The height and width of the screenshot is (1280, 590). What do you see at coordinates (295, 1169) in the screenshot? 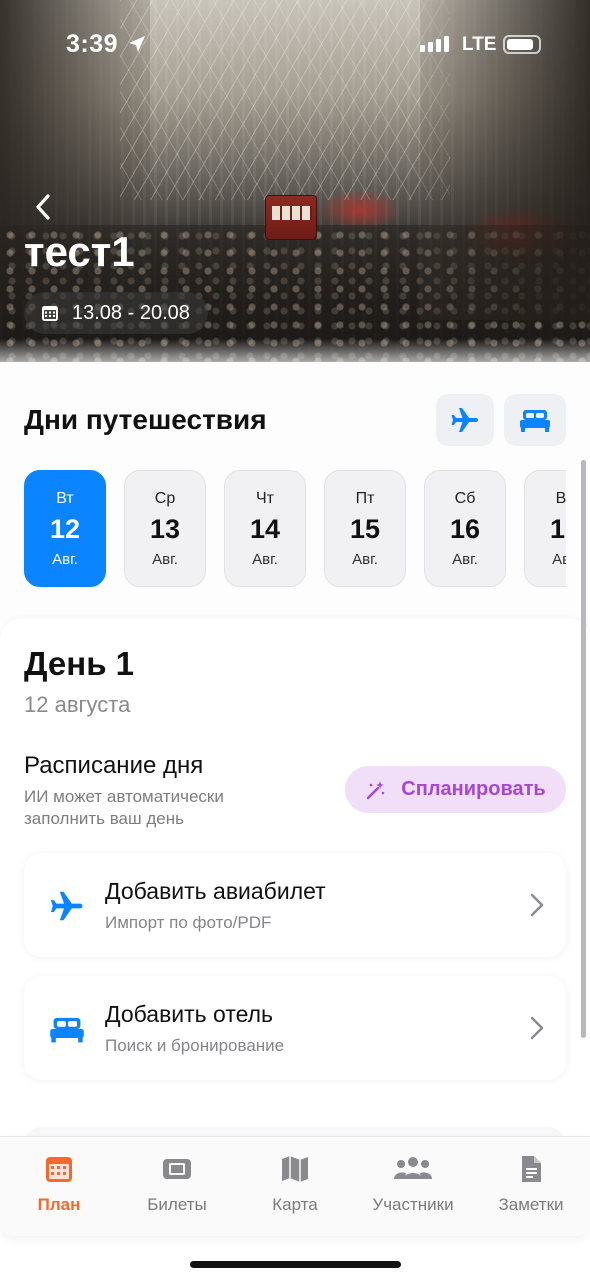
I see `map-icon` at bounding box center [295, 1169].